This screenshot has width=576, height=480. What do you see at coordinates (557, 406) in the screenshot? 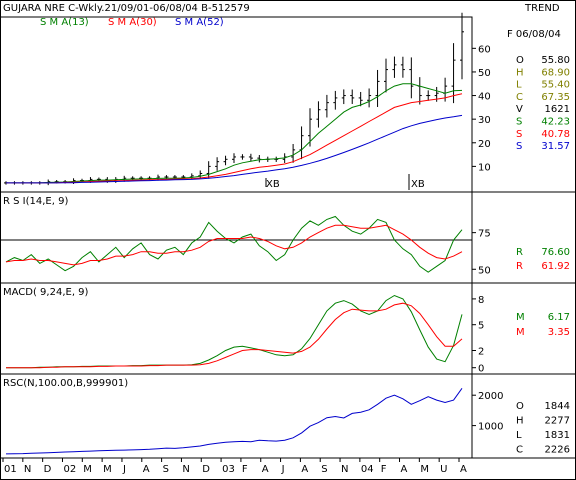
I see `readout-value: 1844` at bounding box center [557, 406].